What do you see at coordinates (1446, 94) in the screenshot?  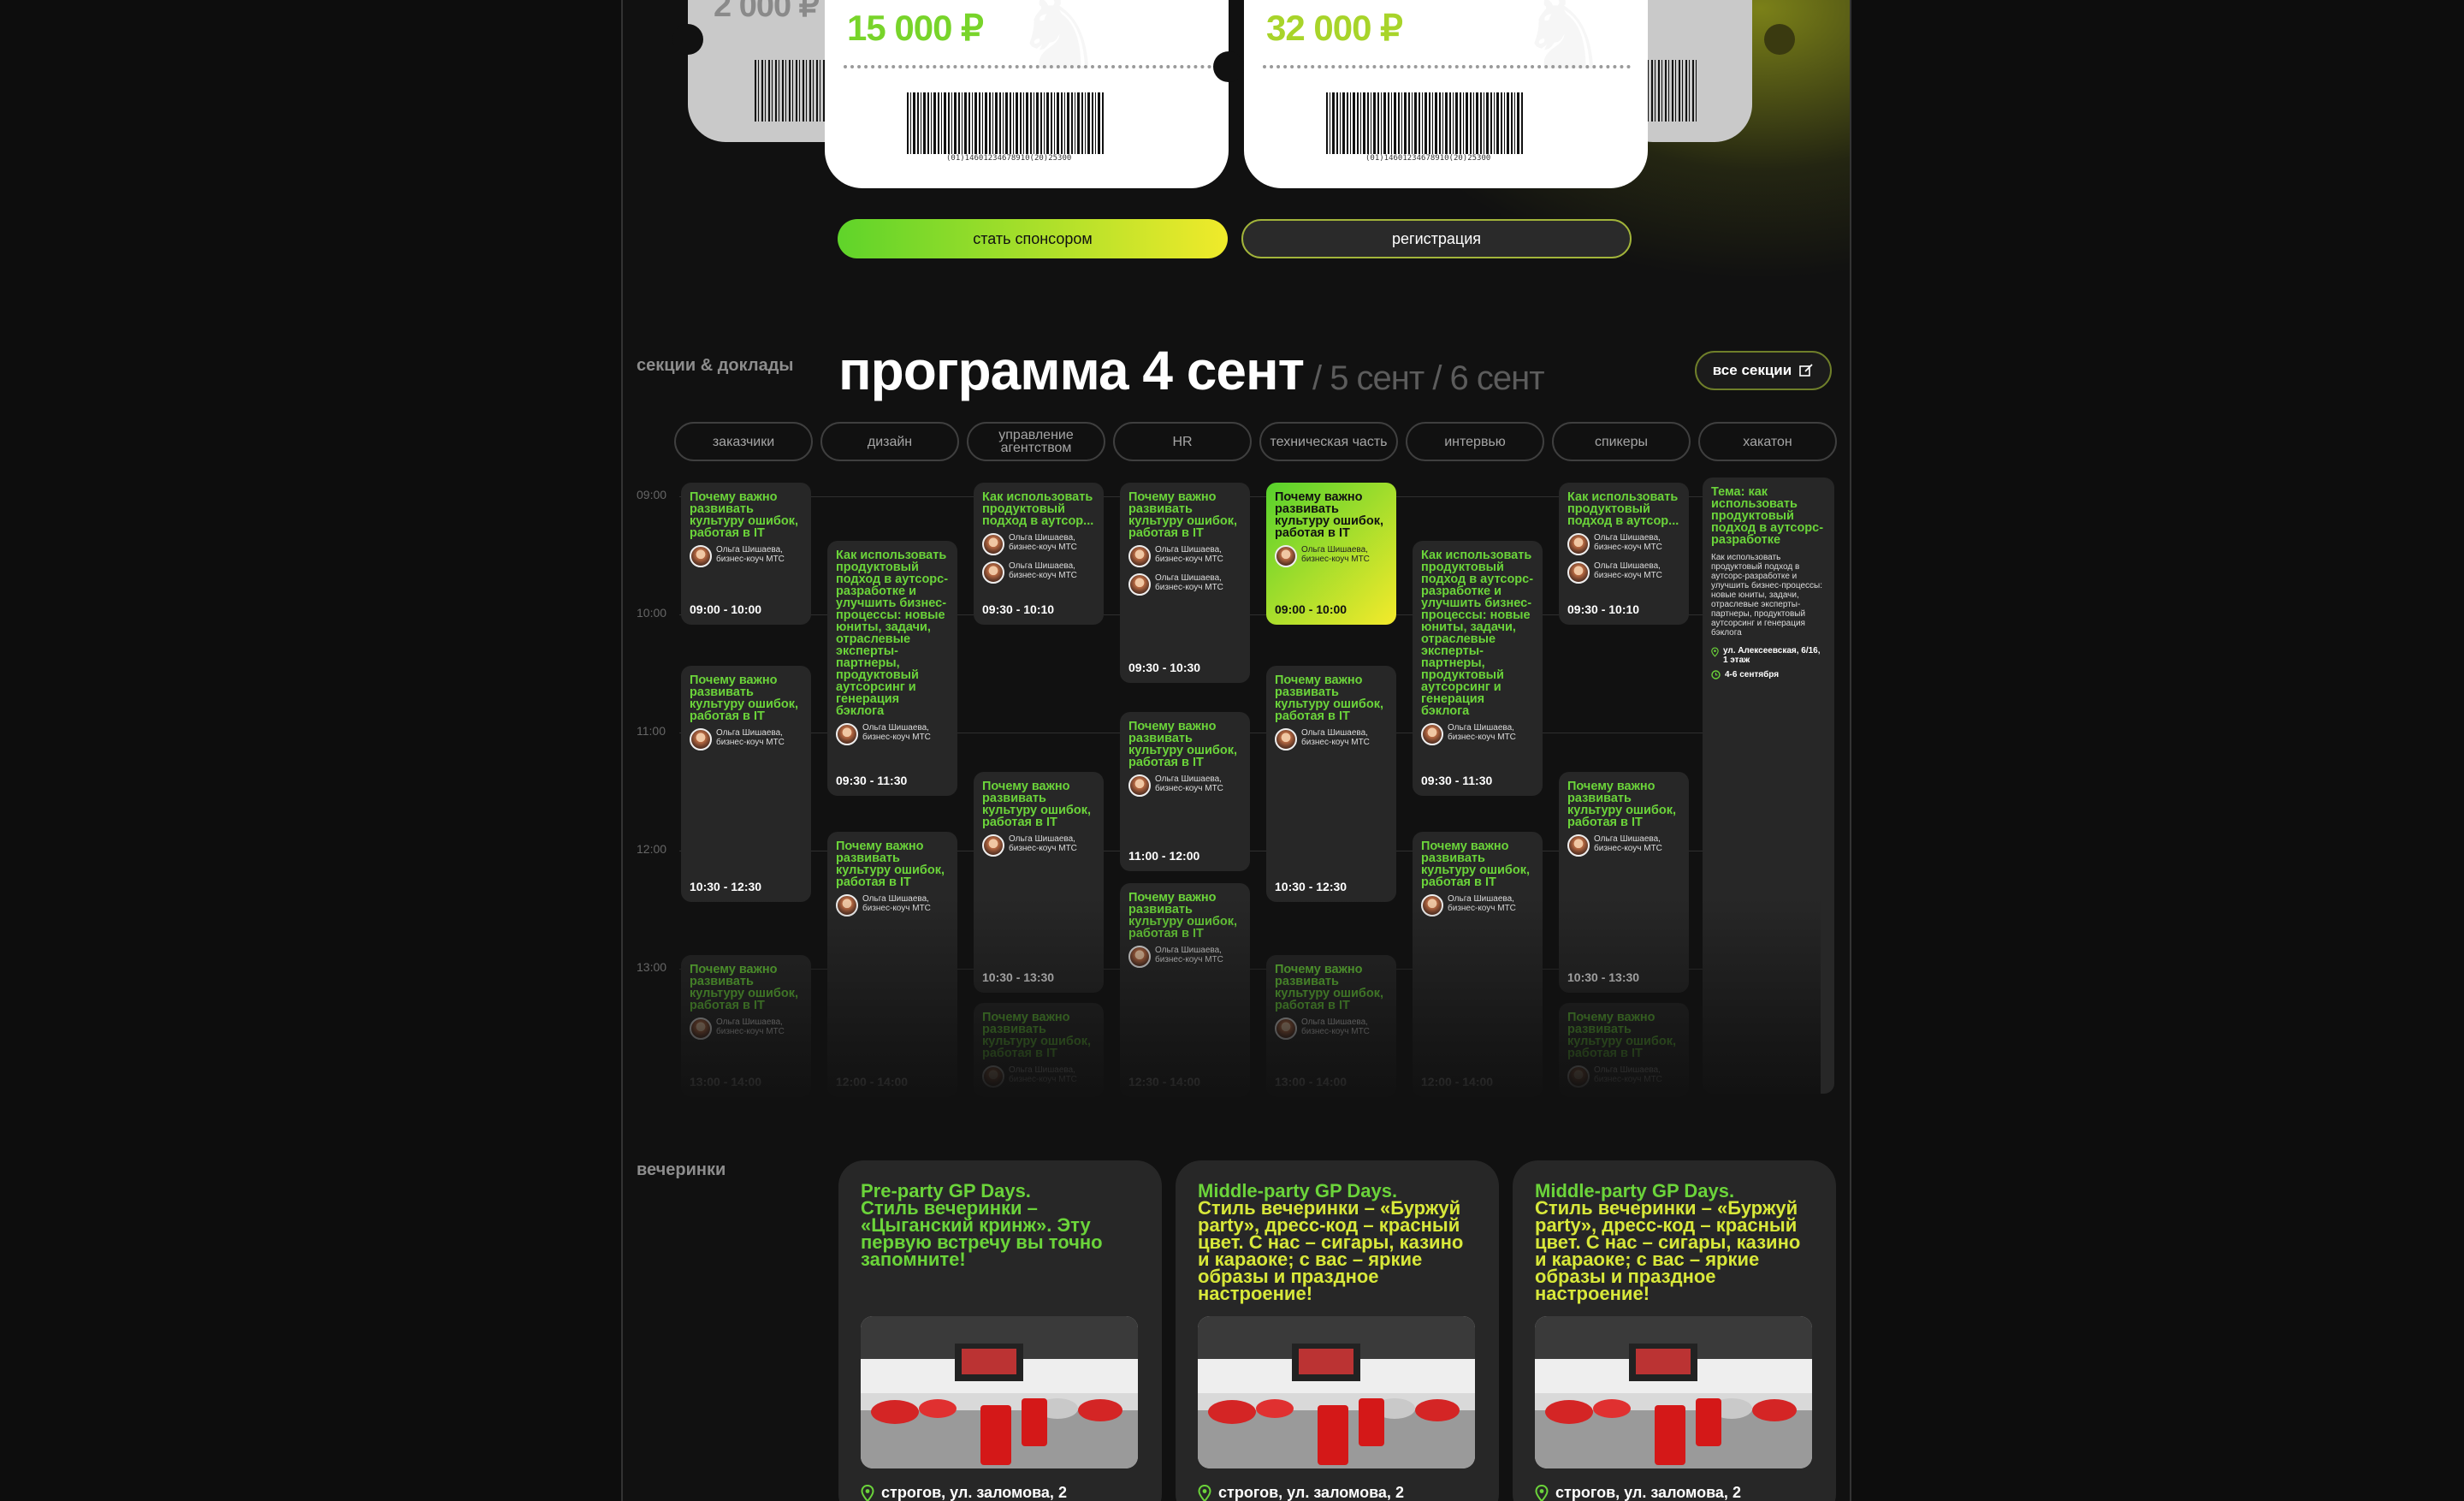 I see `ticket-card: 32 000 ₽ ♞ (01)14601234678910(20)25300` at bounding box center [1446, 94].